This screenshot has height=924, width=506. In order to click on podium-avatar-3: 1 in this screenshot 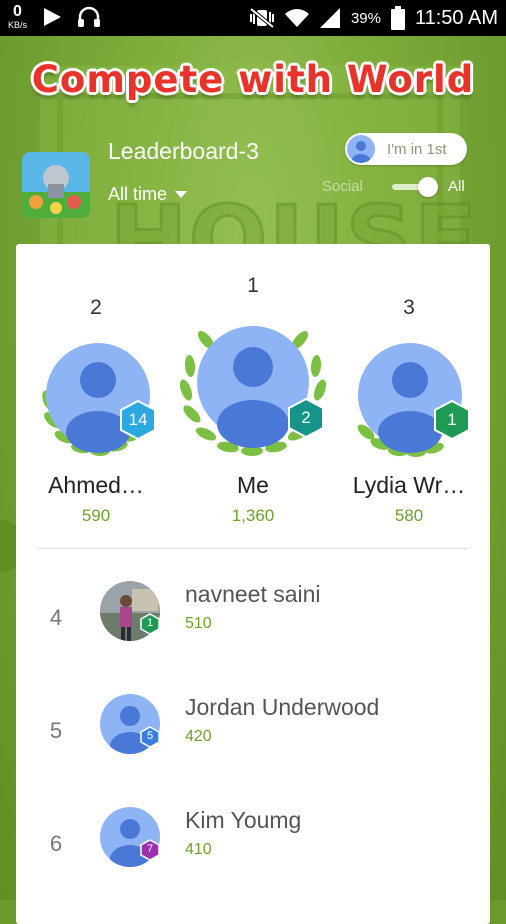, I will do `click(414, 404)`.